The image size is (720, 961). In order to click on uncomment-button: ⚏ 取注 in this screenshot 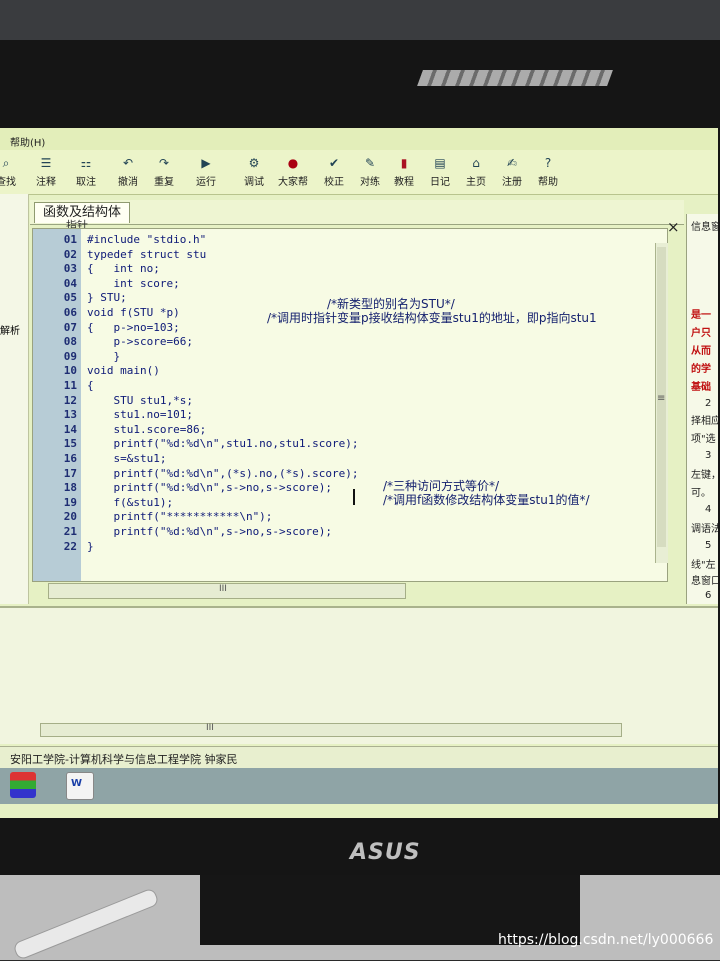, I will do `click(86, 173)`.